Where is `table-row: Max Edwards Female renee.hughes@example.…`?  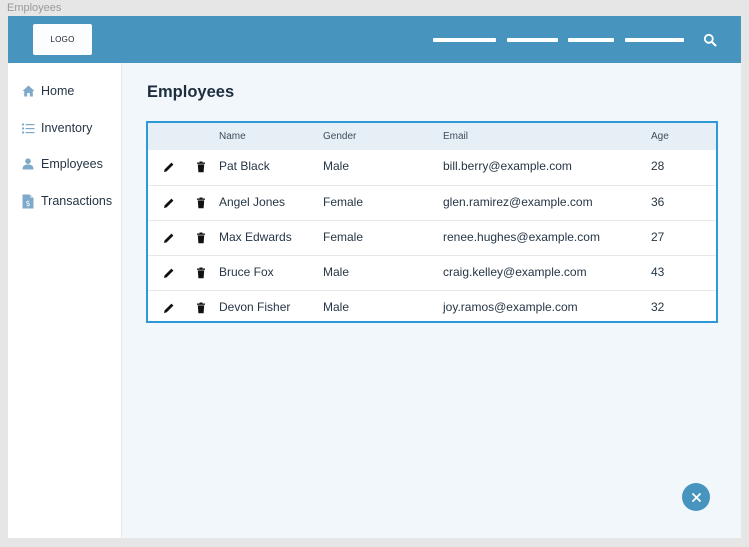
table-row: Max Edwards Female renee.hughes@example.… is located at coordinates (432, 237).